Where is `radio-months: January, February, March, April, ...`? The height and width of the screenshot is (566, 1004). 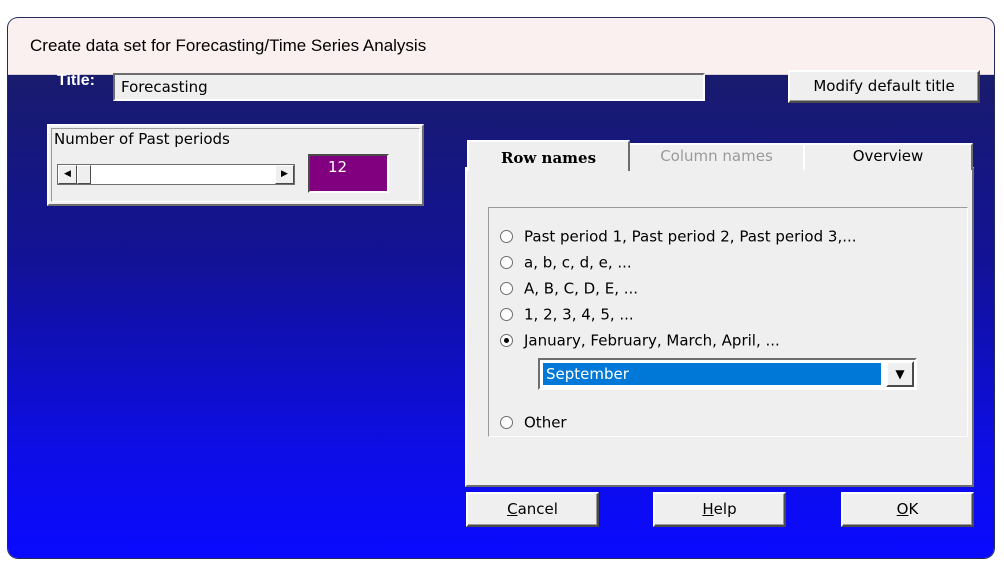 radio-months: January, February, March, April, ... is located at coordinates (640, 341).